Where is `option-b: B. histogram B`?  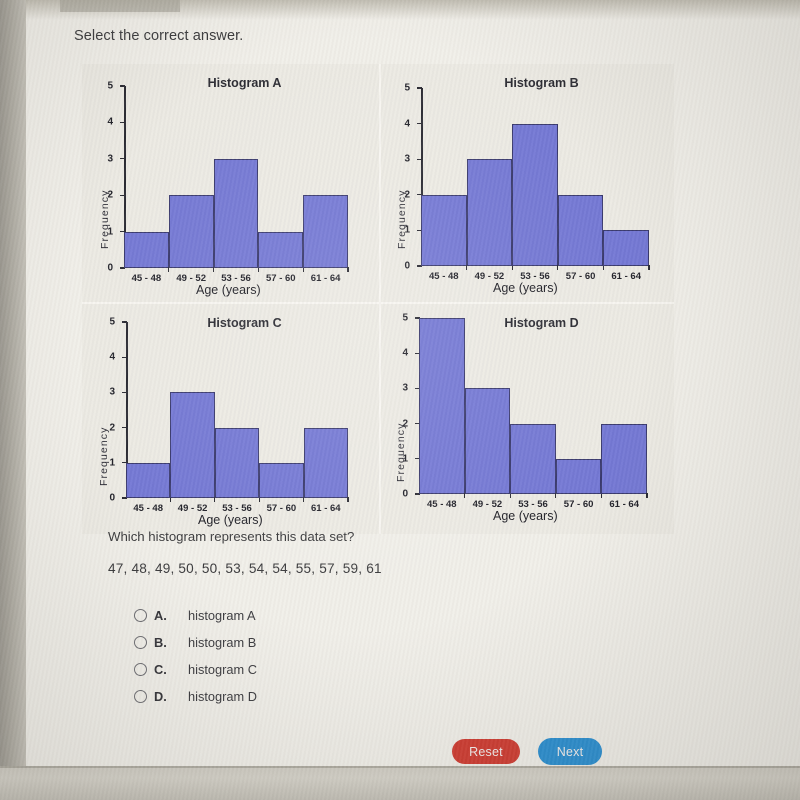 option-b: B. histogram B is located at coordinates (195, 642).